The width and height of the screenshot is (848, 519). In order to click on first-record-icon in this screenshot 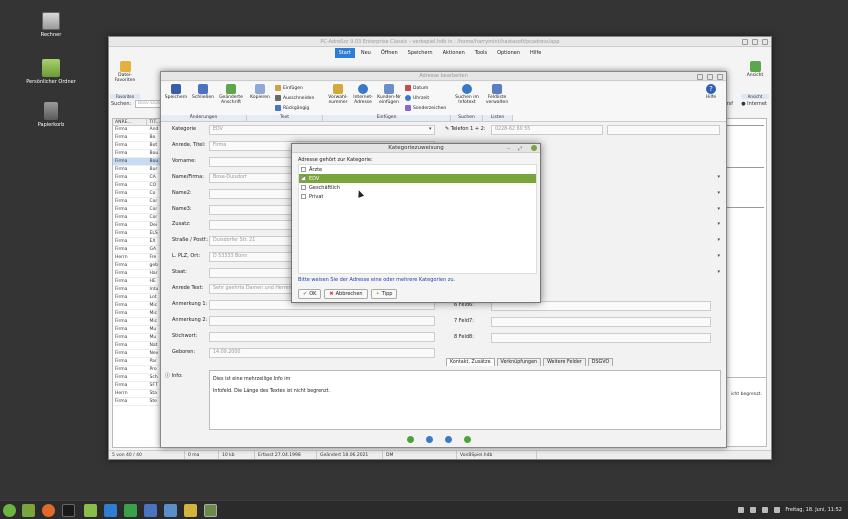, I will do `click(410, 439)`.